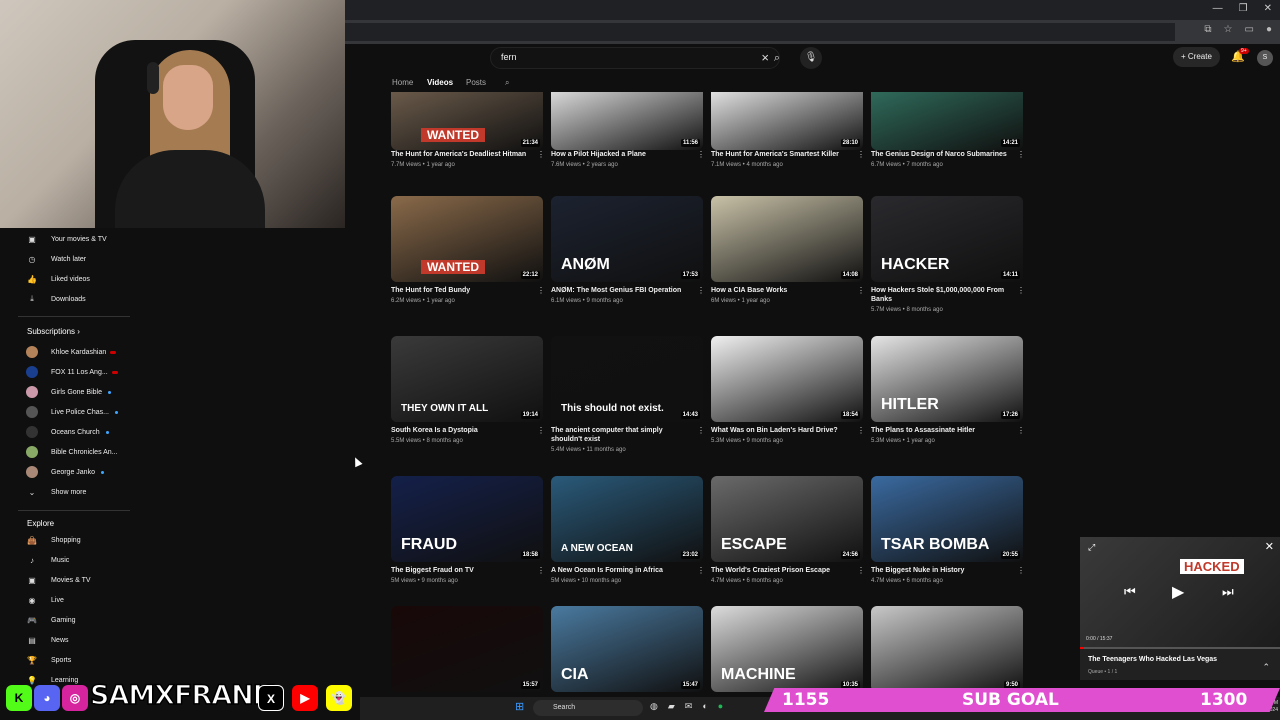  Describe the element at coordinates (627, 379) in the screenshot. I see `video-thumbnail: This should not exist. 14:43` at that location.